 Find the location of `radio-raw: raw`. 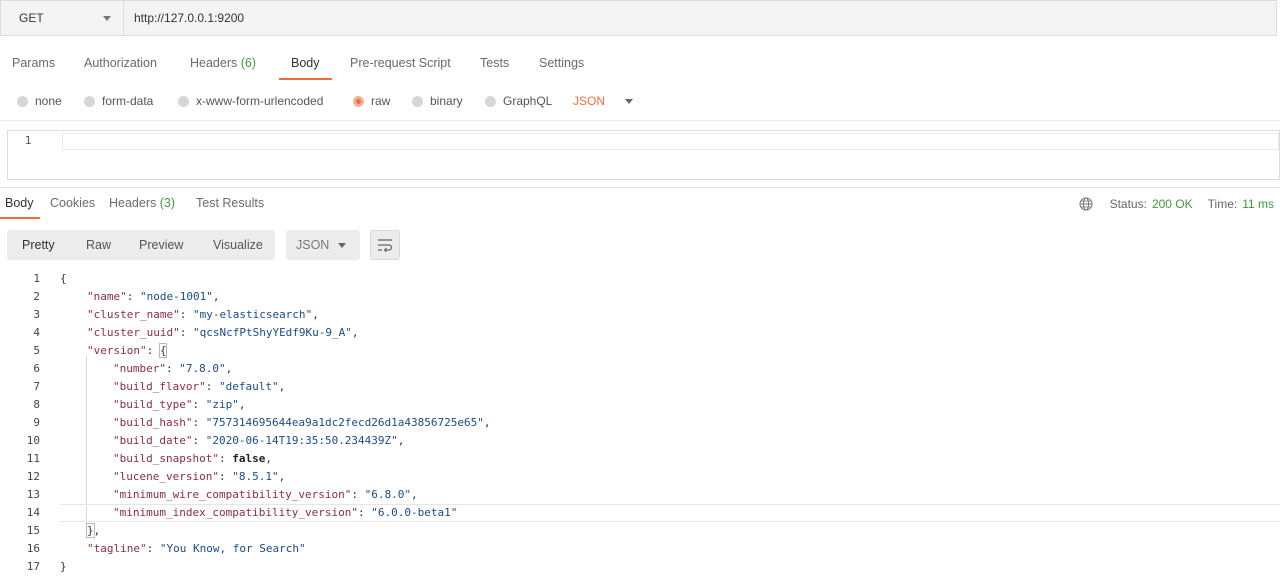

radio-raw: raw is located at coordinates (371, 101).